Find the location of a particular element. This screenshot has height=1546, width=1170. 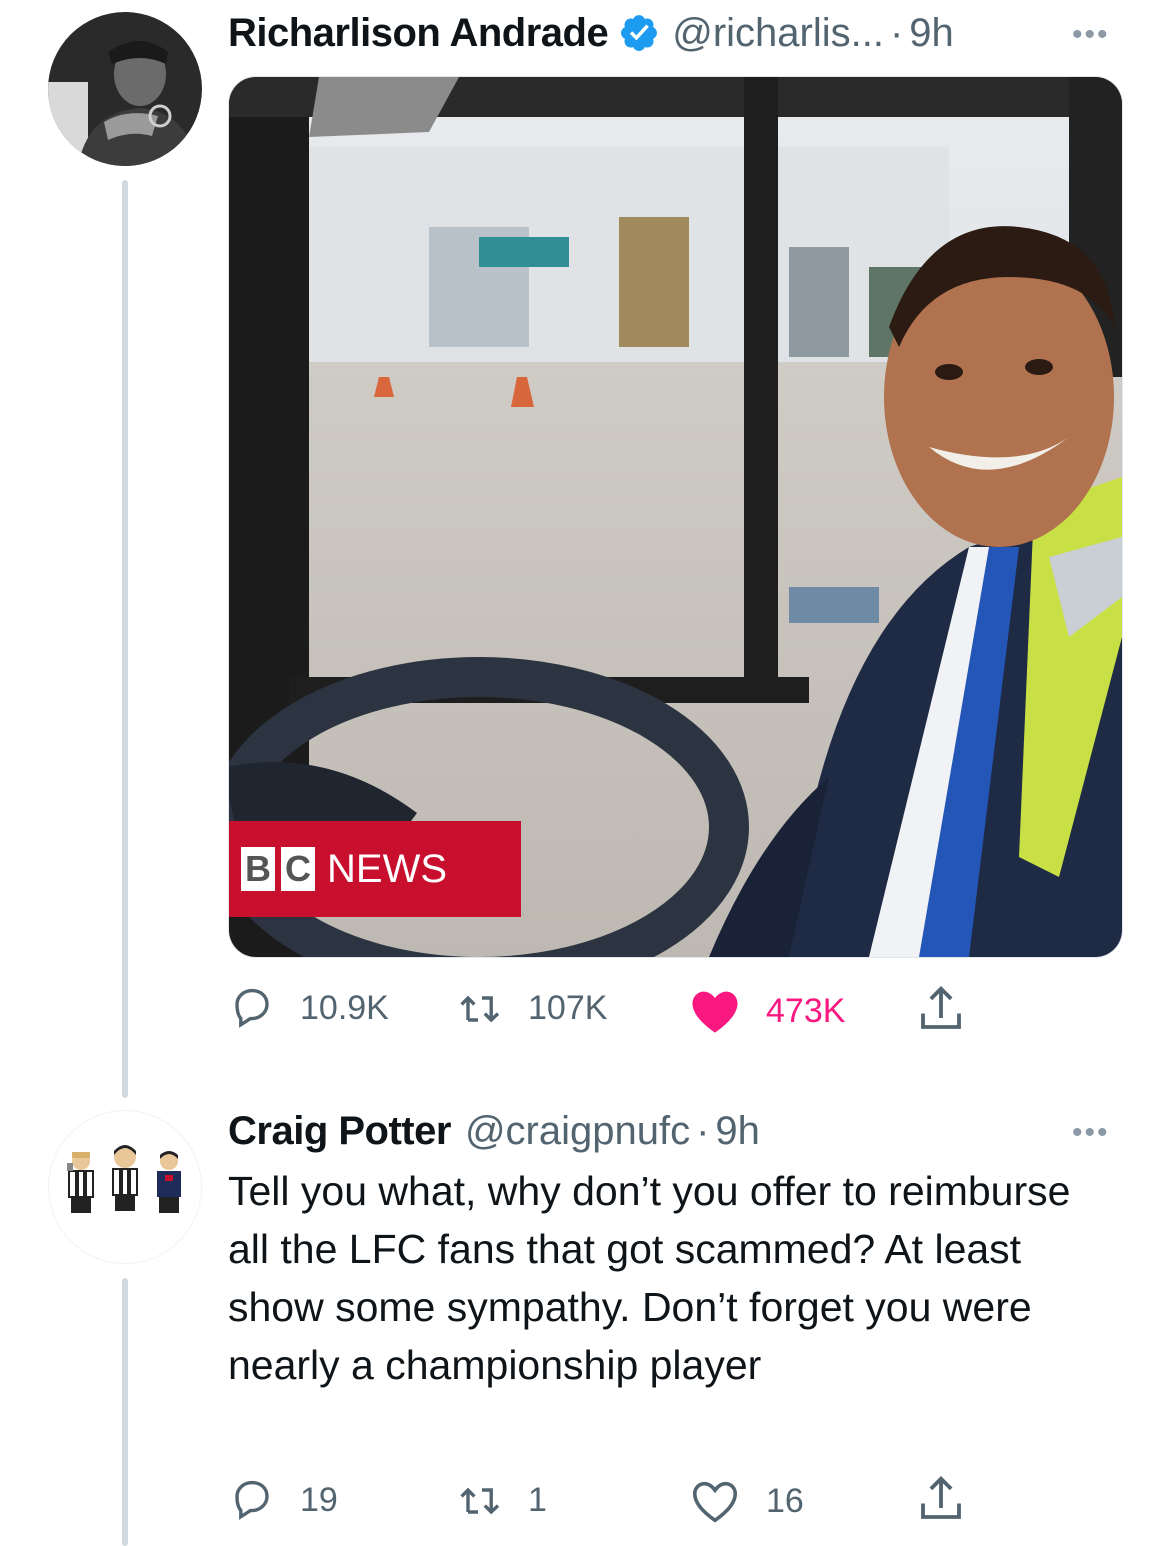

tweet-header: Craig Potter @craigpnufc · 9h is located at coordinates (494, 1131).